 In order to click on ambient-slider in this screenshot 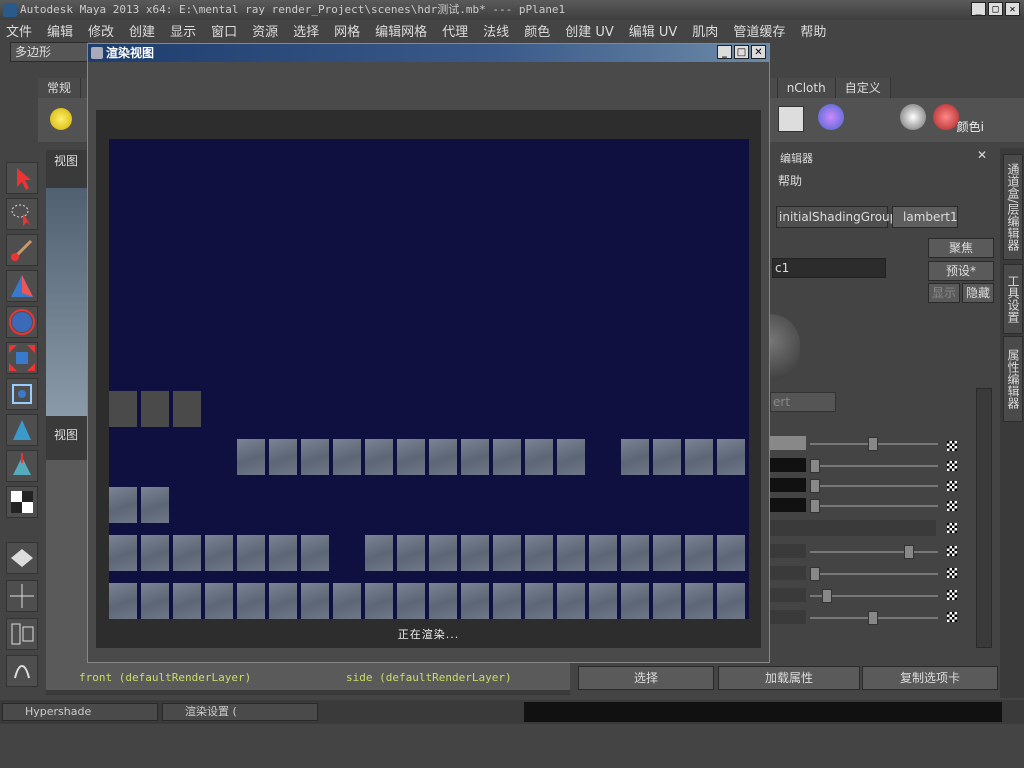, I will do `click(815, 486)`.